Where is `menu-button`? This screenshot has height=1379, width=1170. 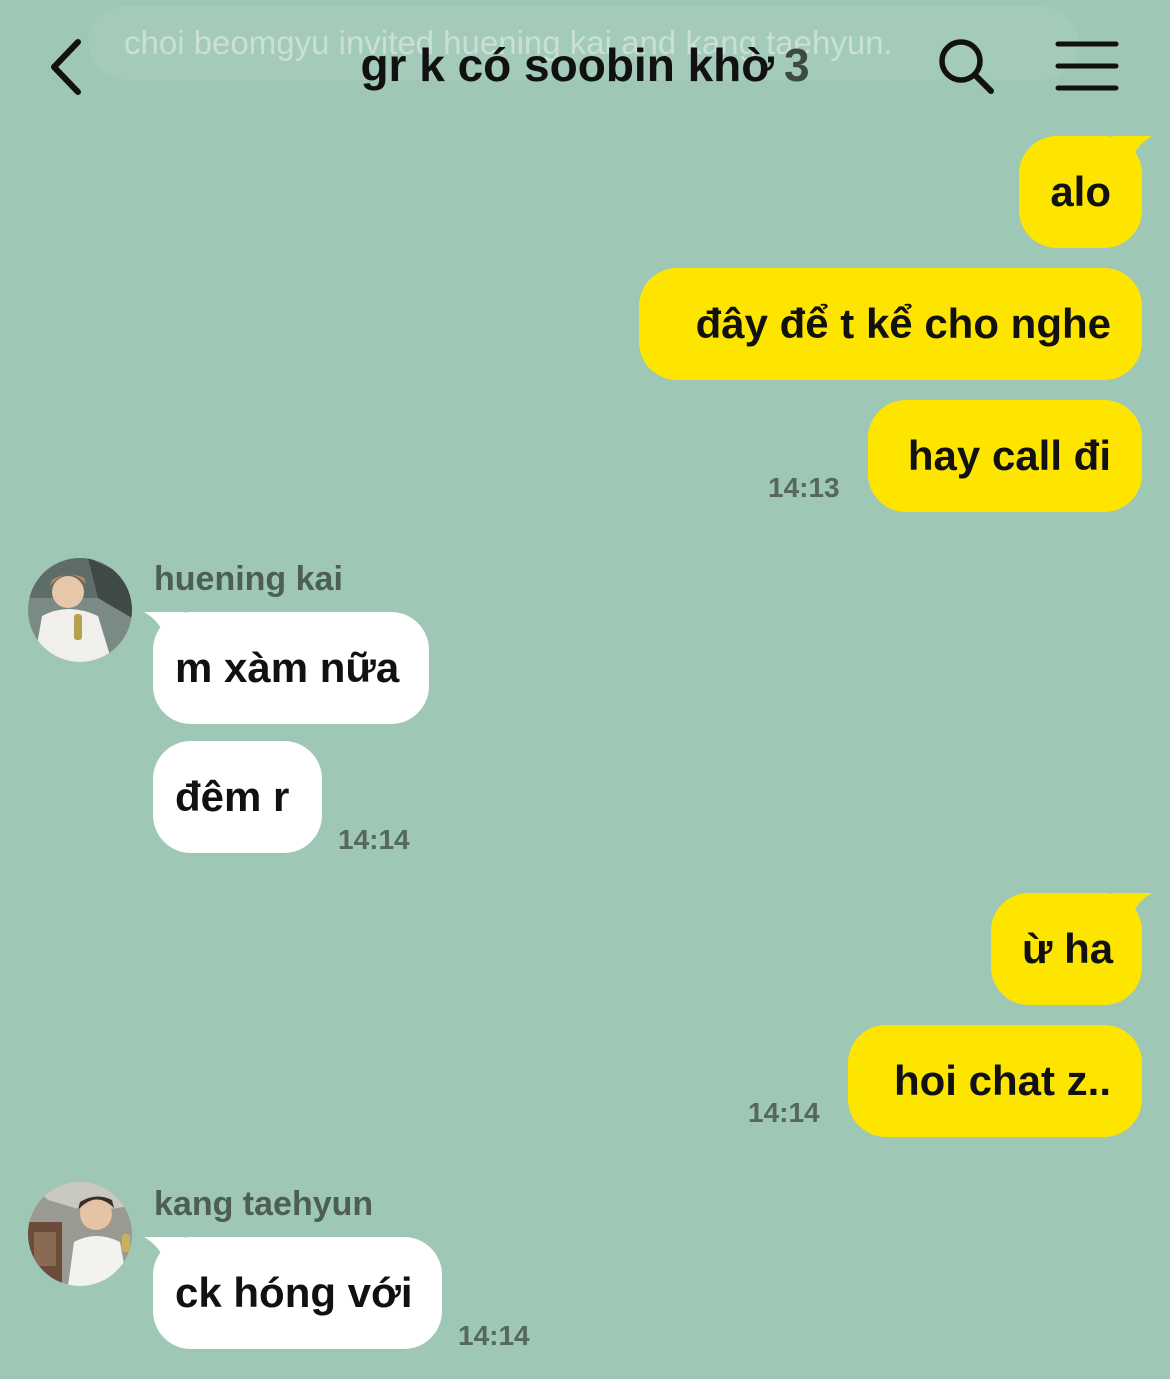
menu-button is located at coordinates (1087, 66).